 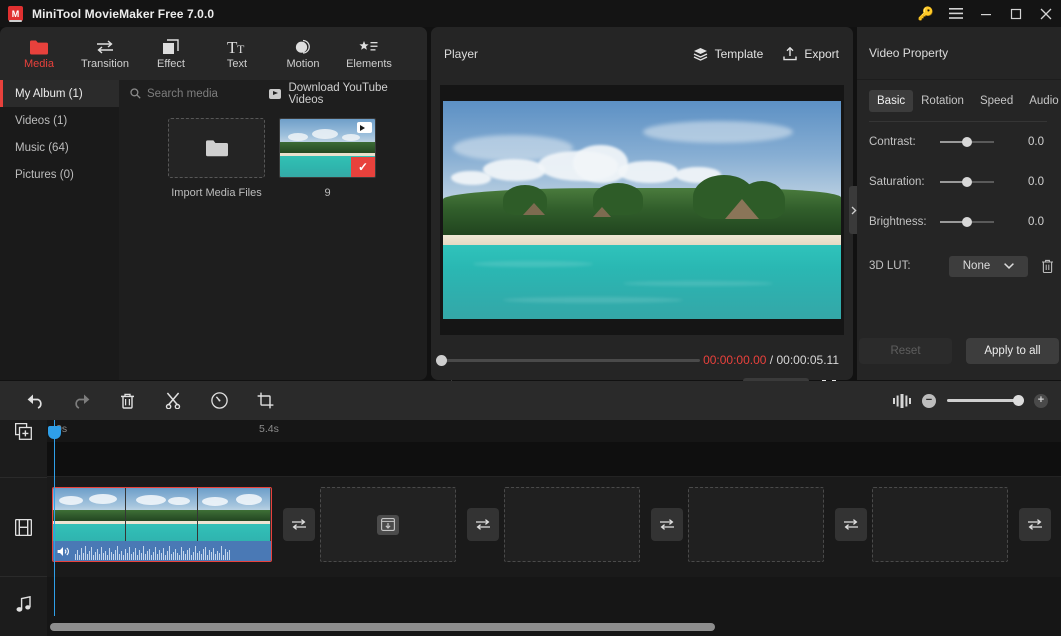 What do you see at coordinates (1018, 400) in the screenshot?
I see `timeline-zoom-knob` at bounding box center [1018, 400].